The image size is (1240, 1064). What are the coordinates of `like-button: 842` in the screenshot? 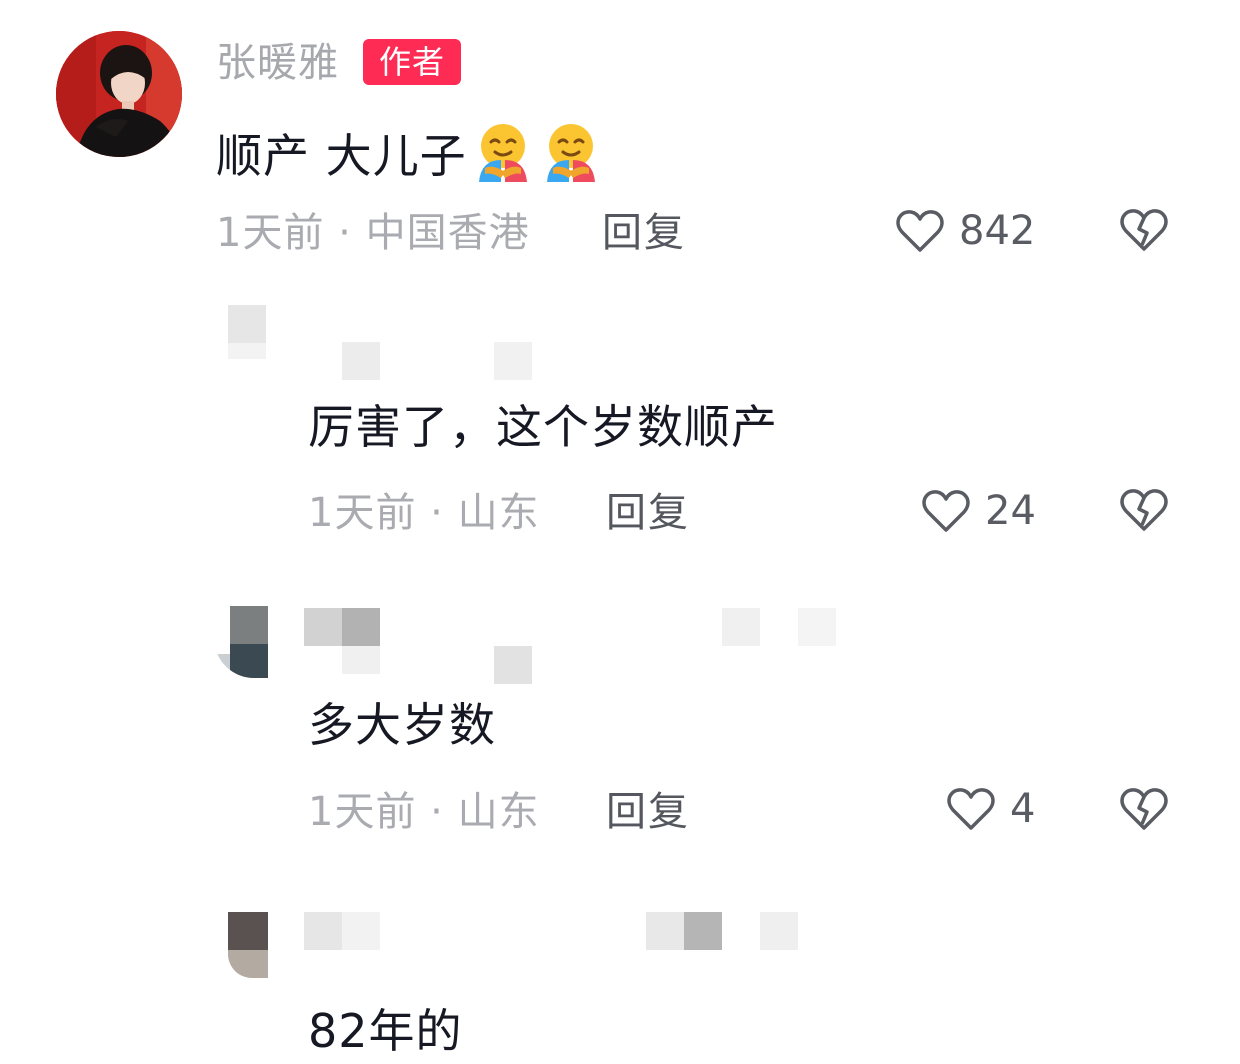 It's located at (964, 231).